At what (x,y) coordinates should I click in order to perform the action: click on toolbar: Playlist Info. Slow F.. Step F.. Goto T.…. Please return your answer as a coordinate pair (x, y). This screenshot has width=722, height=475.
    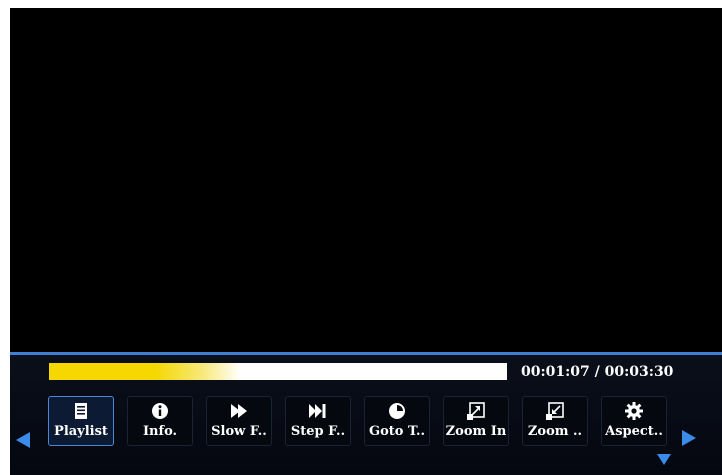
    Looking at the image, I should click on (361, 422).